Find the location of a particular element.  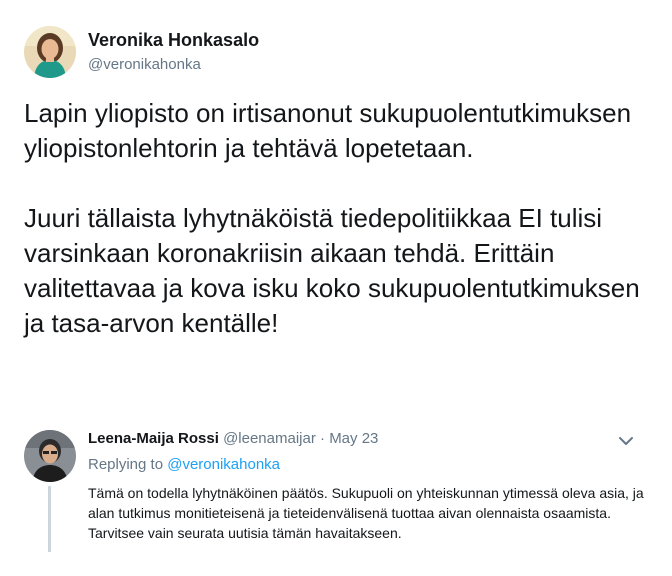

reply-author-display-name: Leena-Maija Rossi is located at coordinates (153, 438).